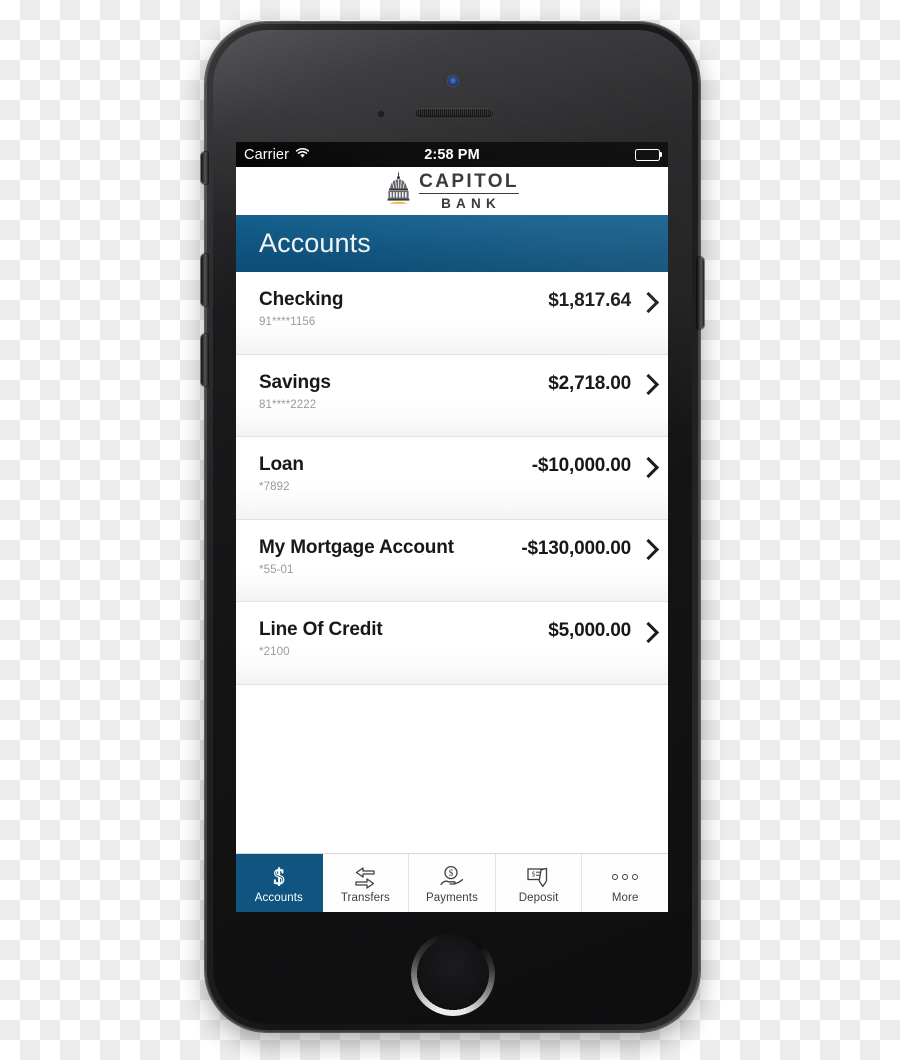  I want to click on page-header: Accounts, so click(452, 243).